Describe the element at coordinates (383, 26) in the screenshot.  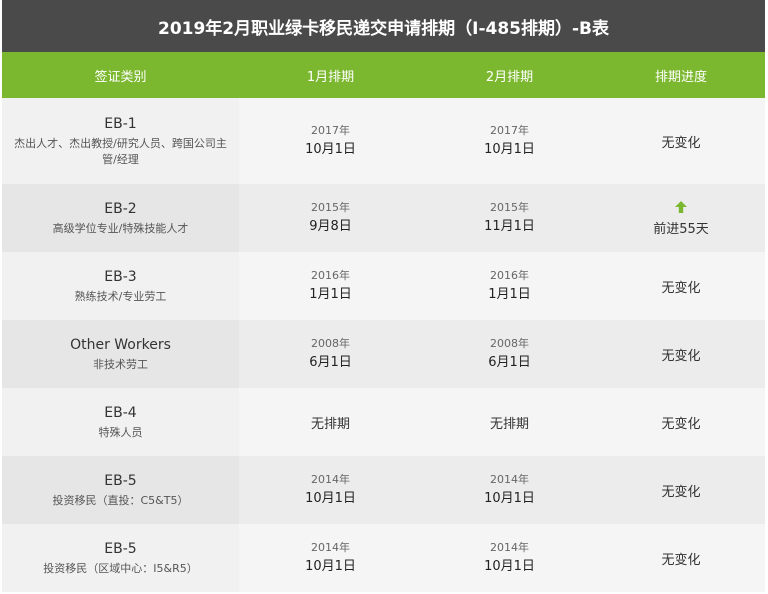
I see `table-title: 2019年2月职业绿卡移民递交申请排期（I-485排期）-B表` at that location.